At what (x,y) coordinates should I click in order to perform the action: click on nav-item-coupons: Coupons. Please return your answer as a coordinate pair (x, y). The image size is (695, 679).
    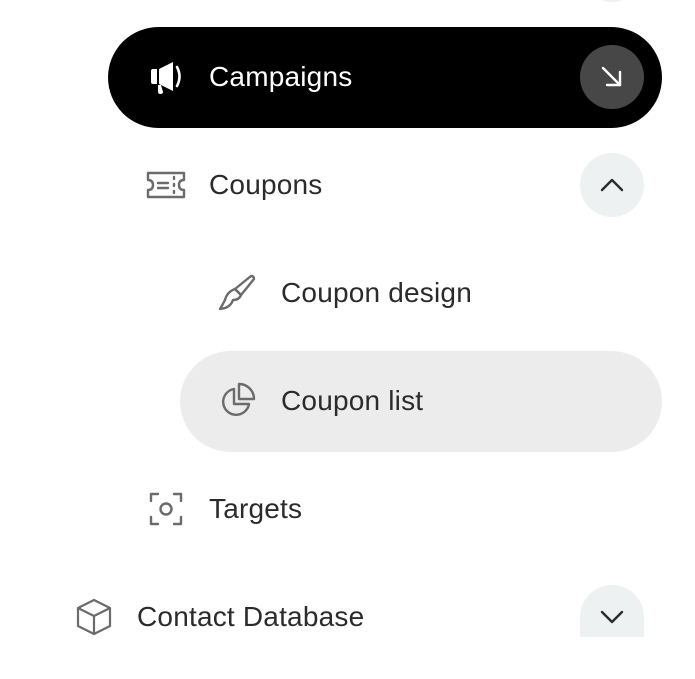
    Looking at the image, I should click on (385, 185).